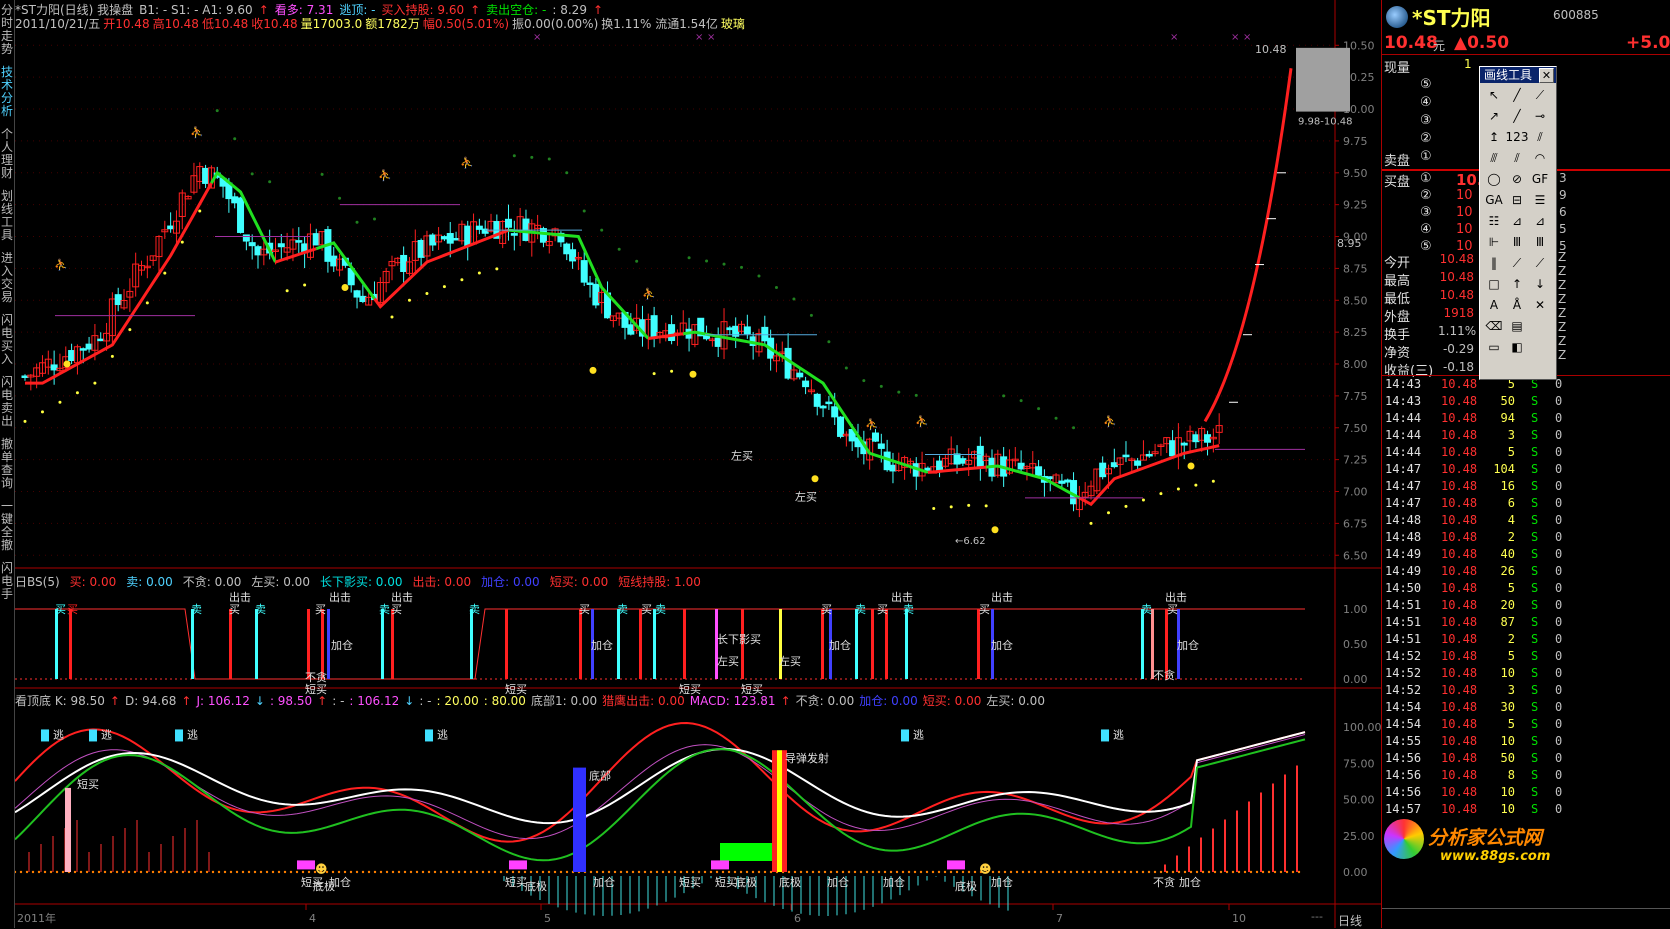 Image resolution: width=1670 pixels, height=929 pixels. I want to click on missile-bar, so click(784, 811).